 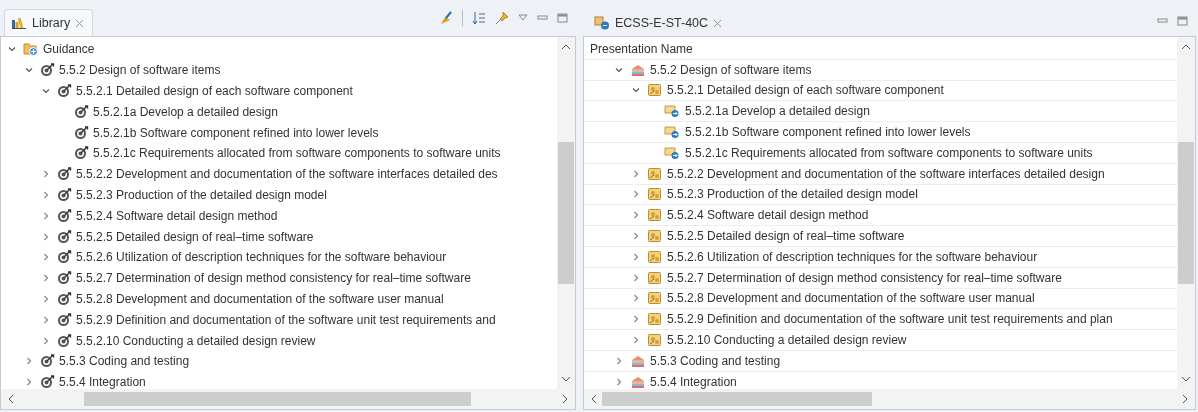 I want to click on folder-icon, so click(x=31, y=49).